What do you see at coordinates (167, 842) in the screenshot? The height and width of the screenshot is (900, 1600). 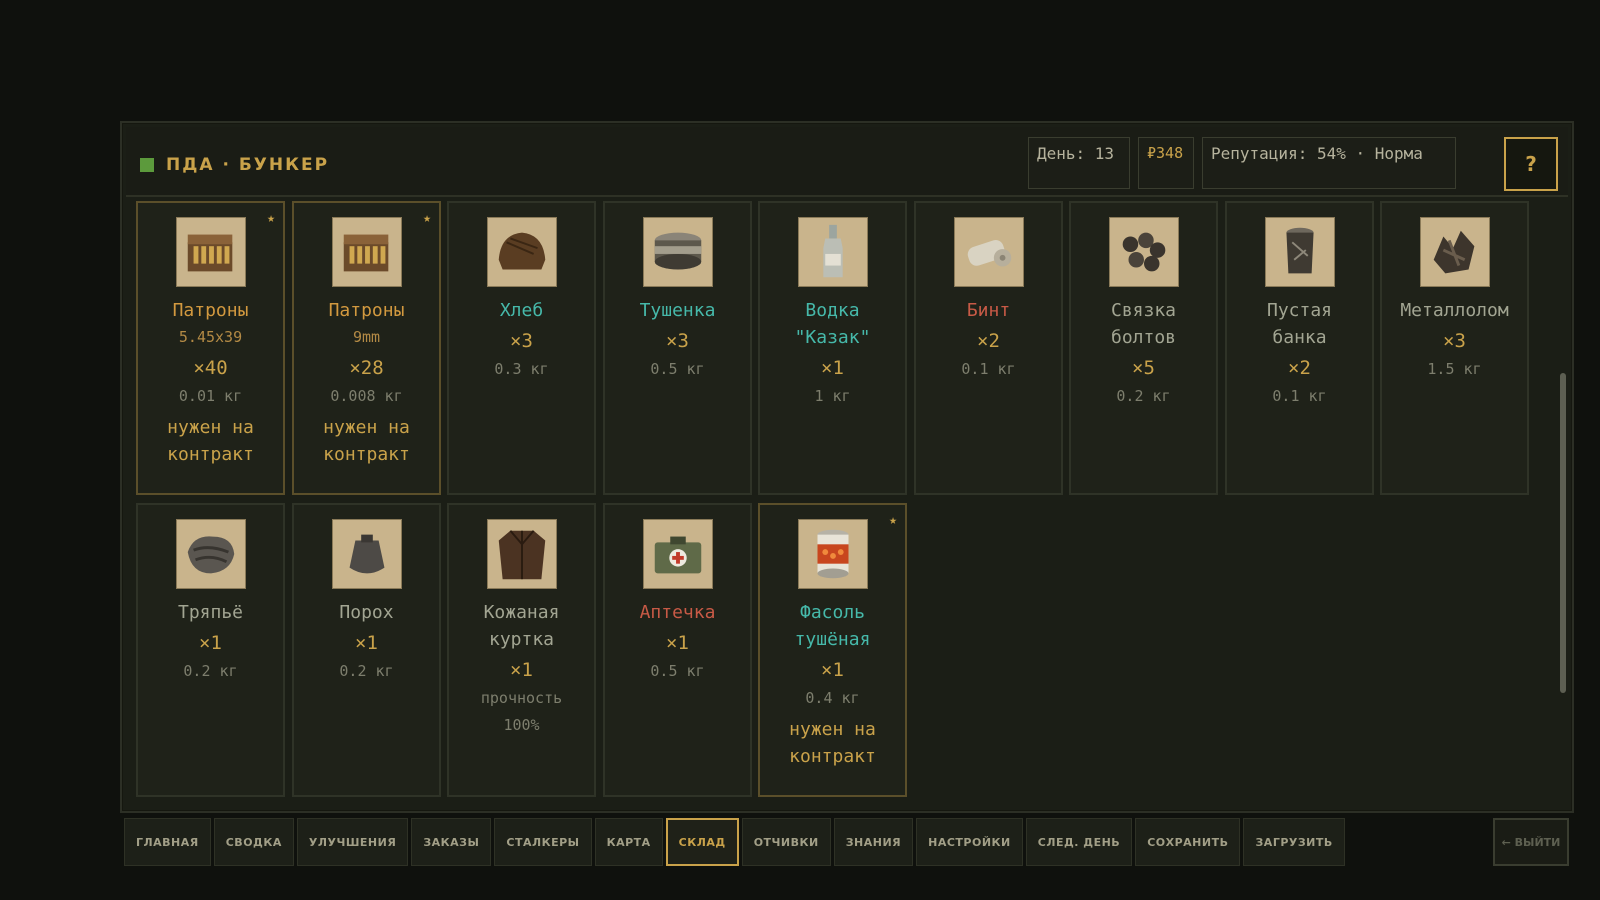 I see `nav-tab: ГЛАВНАЯ` at bounding box center [167, 842].